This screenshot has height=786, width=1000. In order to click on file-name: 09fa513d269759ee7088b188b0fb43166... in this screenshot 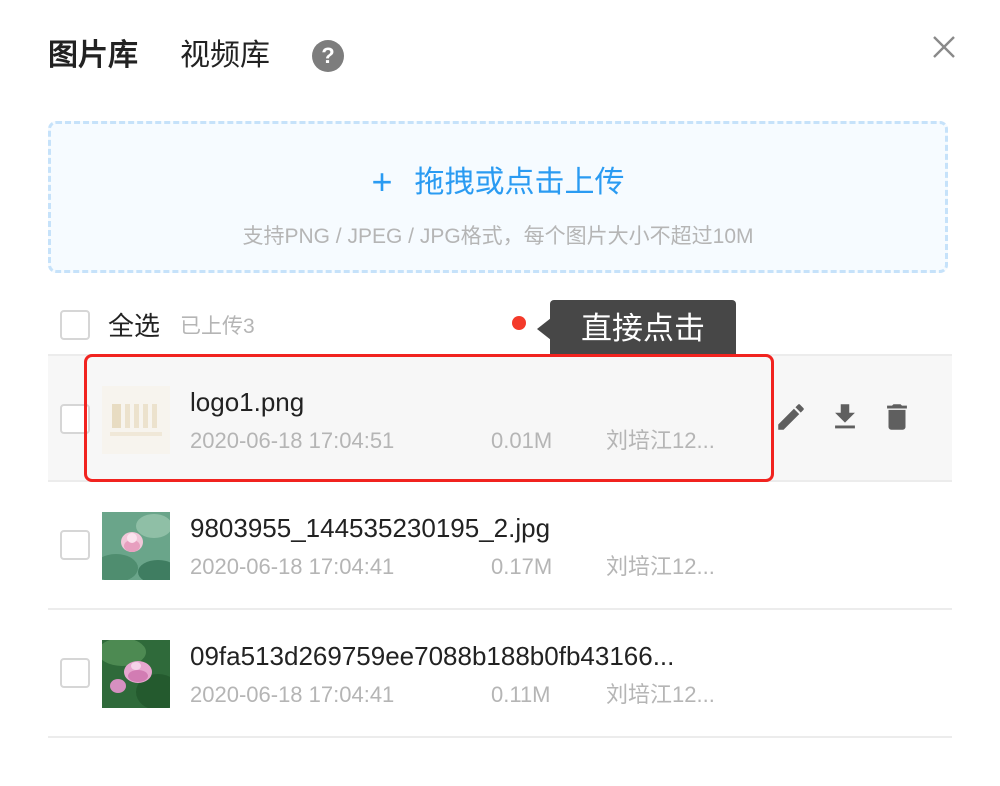, I will do `click(432, 656)`.